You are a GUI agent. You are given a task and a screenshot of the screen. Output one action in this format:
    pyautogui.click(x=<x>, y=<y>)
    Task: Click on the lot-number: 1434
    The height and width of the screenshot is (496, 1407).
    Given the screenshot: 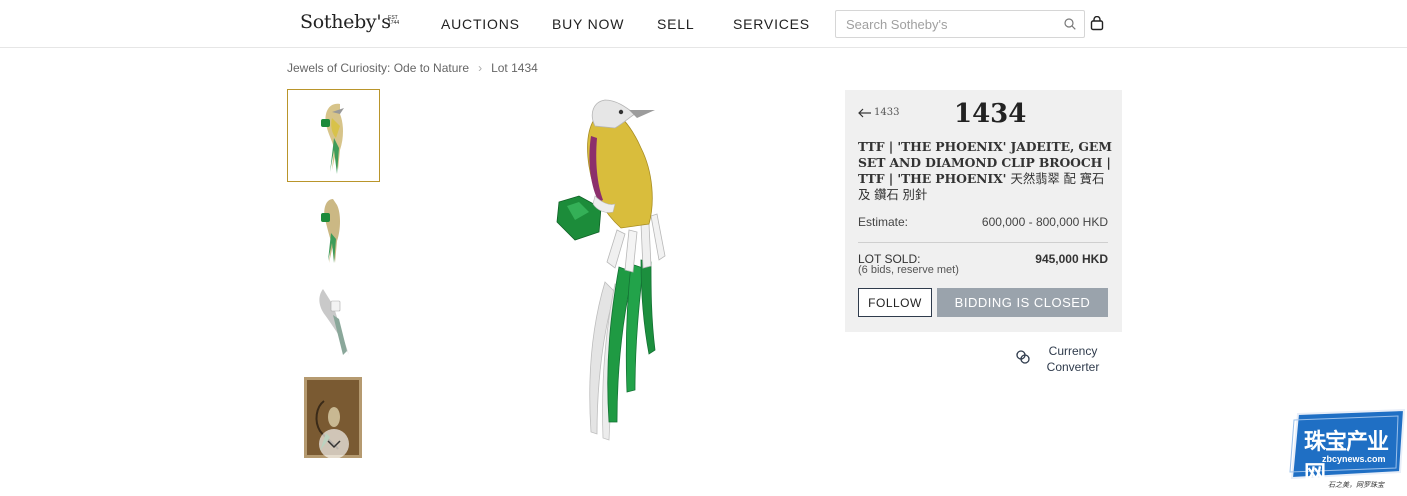 What is the action you would take?
    pyautogui.click(x=990, y=114)
    